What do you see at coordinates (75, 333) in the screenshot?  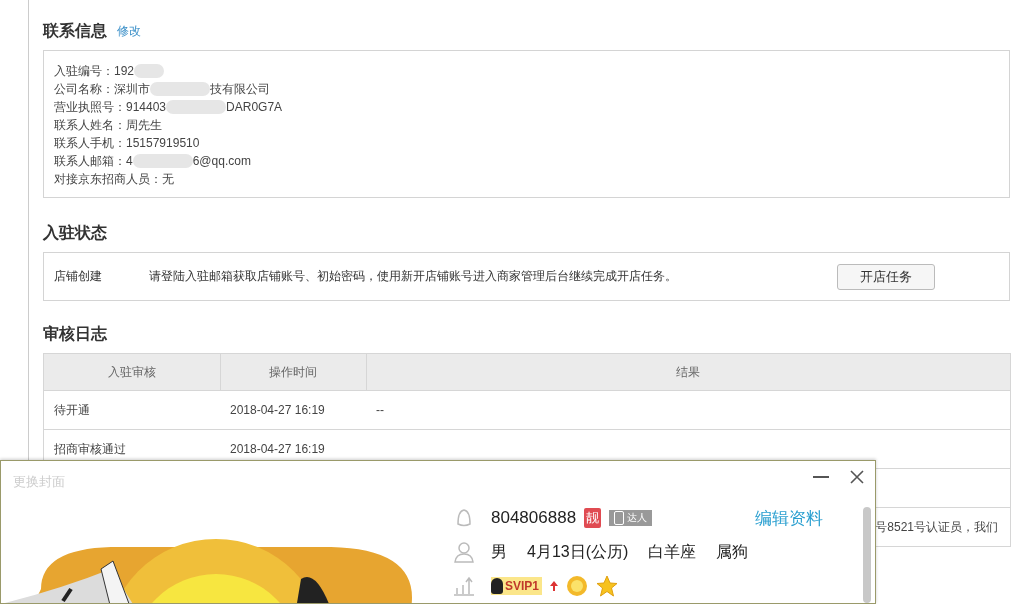 I see `section-title: 审核日志` at bounding box center [75, 333].